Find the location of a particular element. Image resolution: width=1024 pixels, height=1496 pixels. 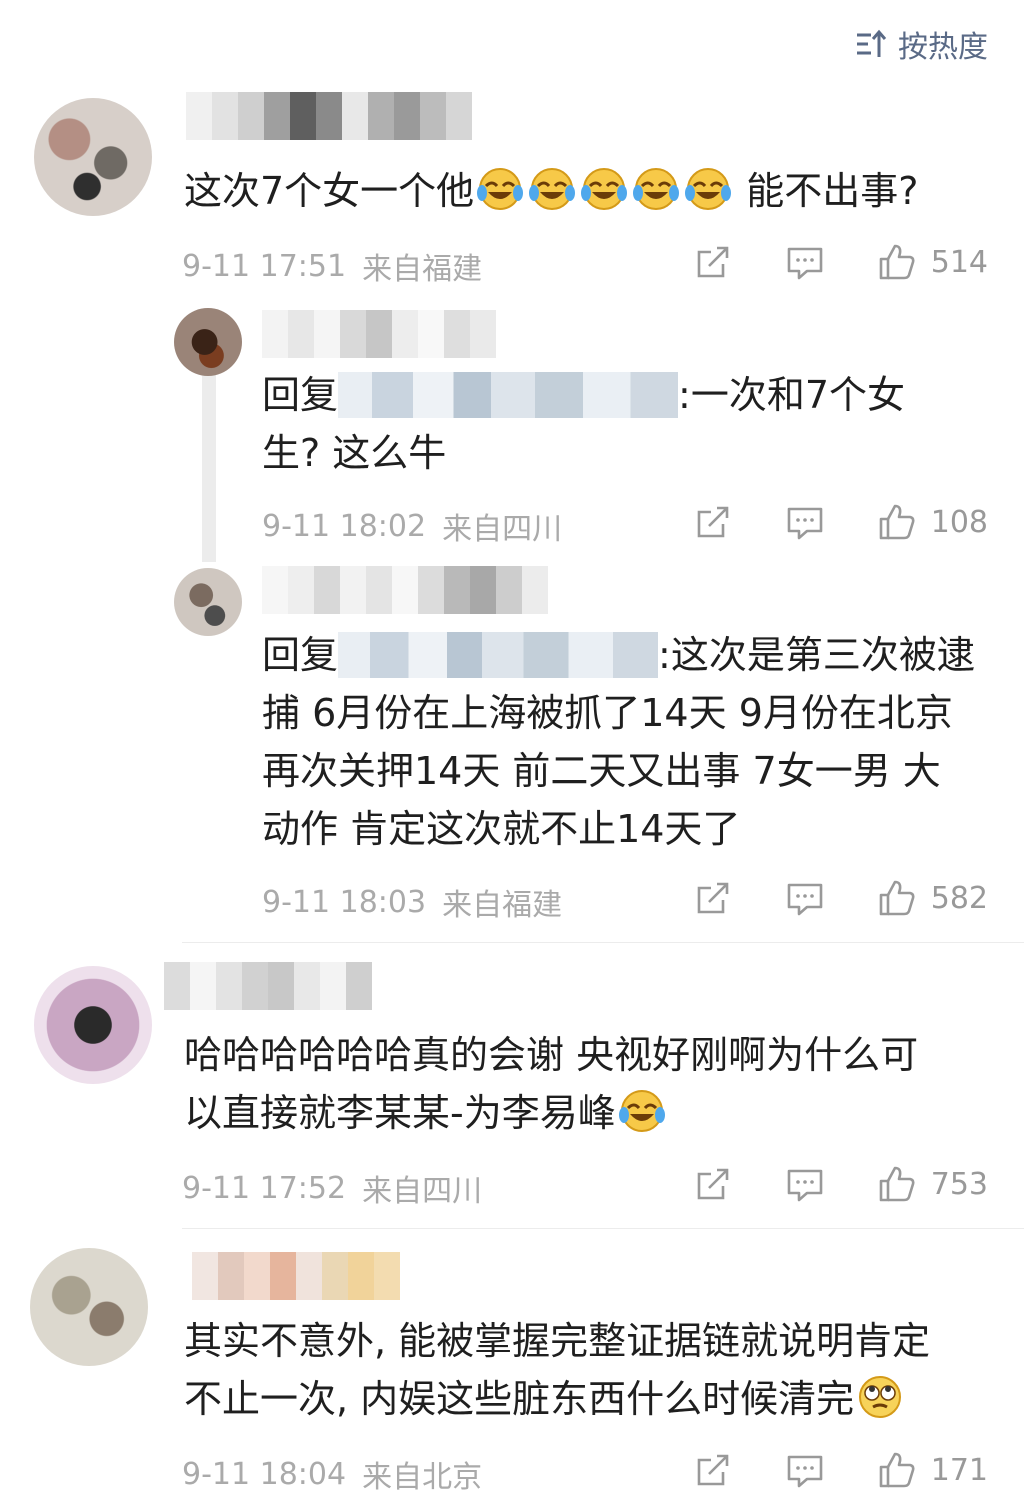

timestamp: 9-11 18:02 is located at coordinates (344, 526).